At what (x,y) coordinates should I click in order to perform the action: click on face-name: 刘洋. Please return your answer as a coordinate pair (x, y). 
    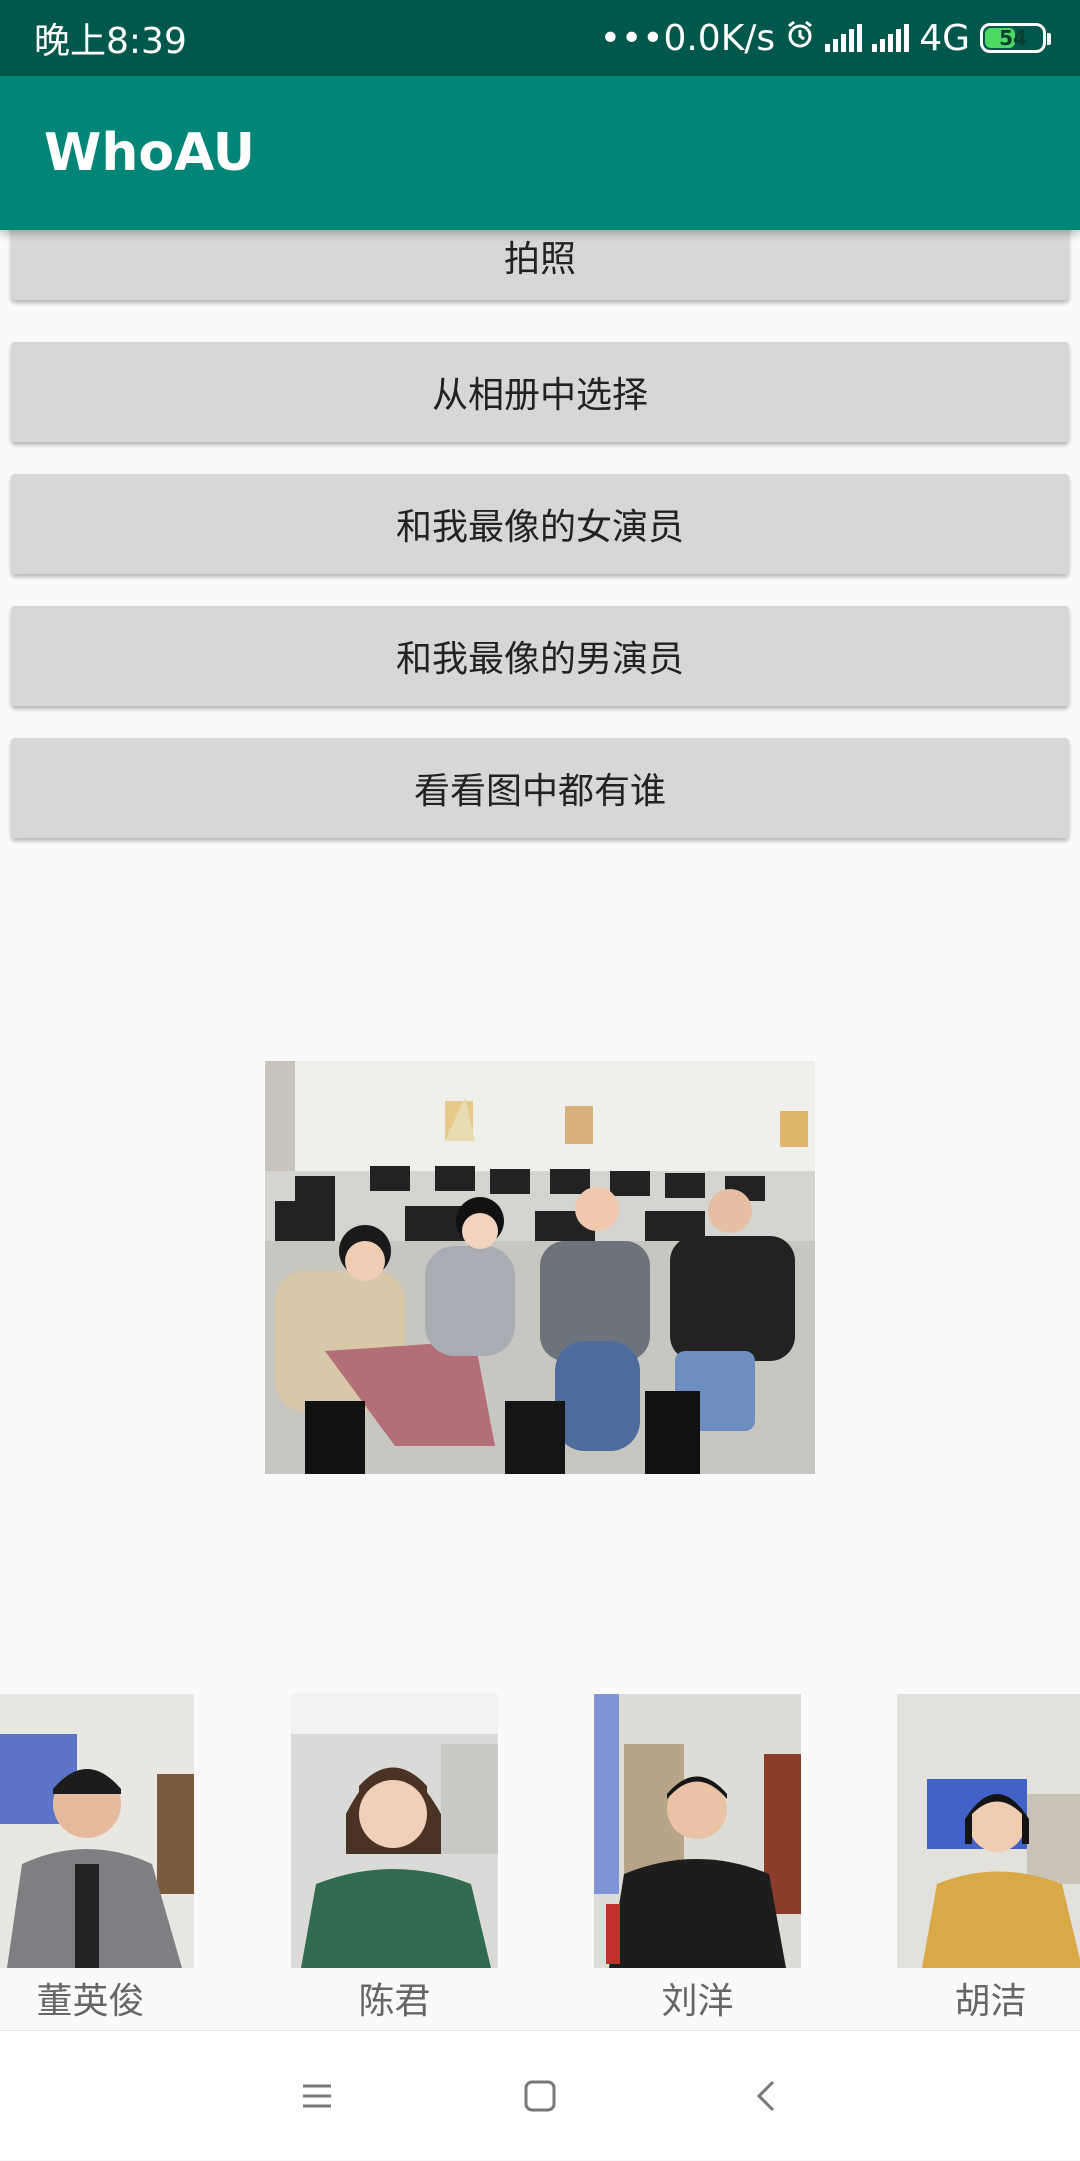
    Looking at the image, I should click on (697, 2001).